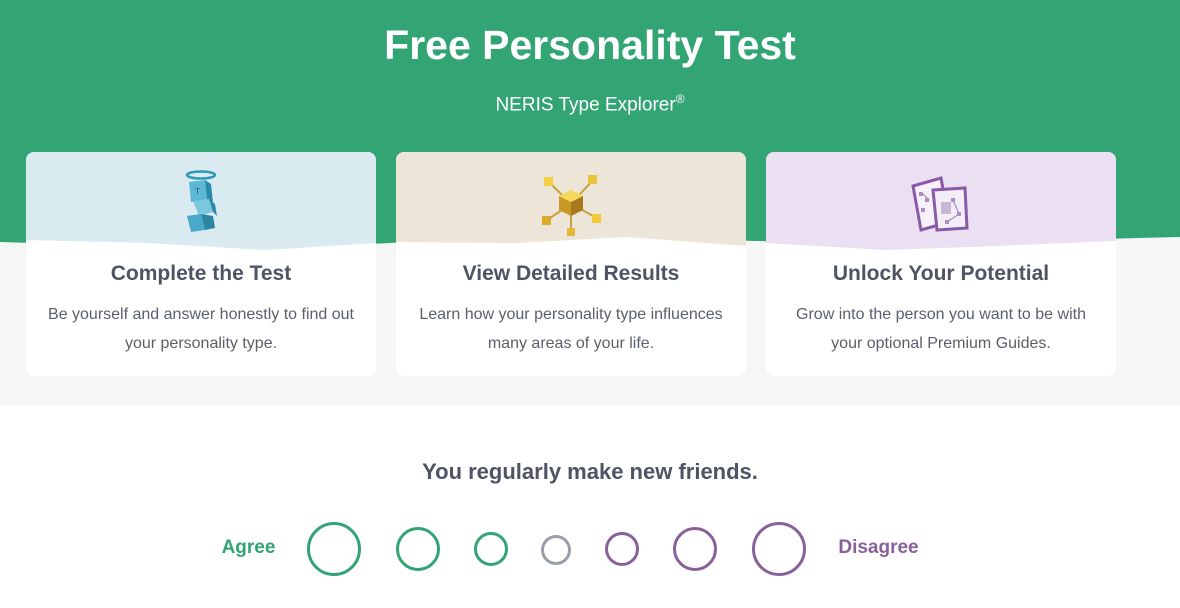 The height and width of the screenshot is (608, 1180). I want to click on page-subtitle: NERIS Type Explorer®, so click(590, 104).